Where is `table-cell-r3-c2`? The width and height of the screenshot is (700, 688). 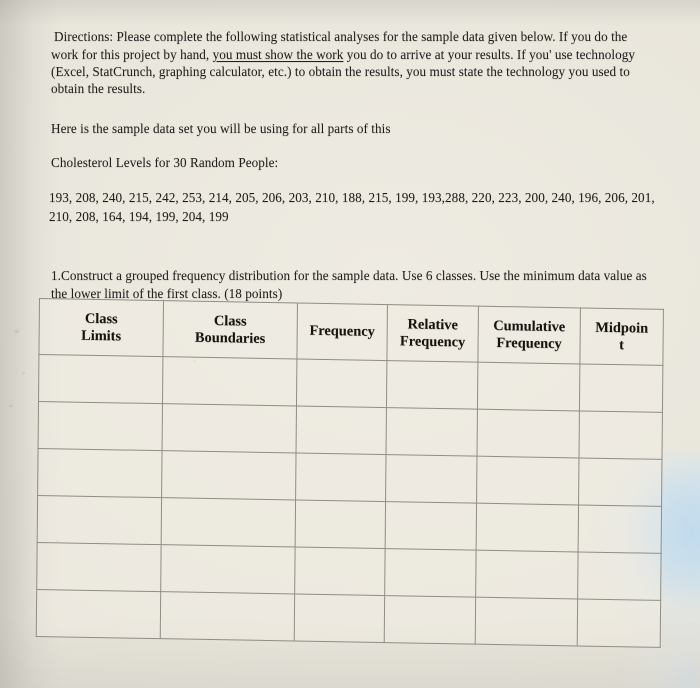 table-cell-r3-c2 is located at coordinates (229, 475).